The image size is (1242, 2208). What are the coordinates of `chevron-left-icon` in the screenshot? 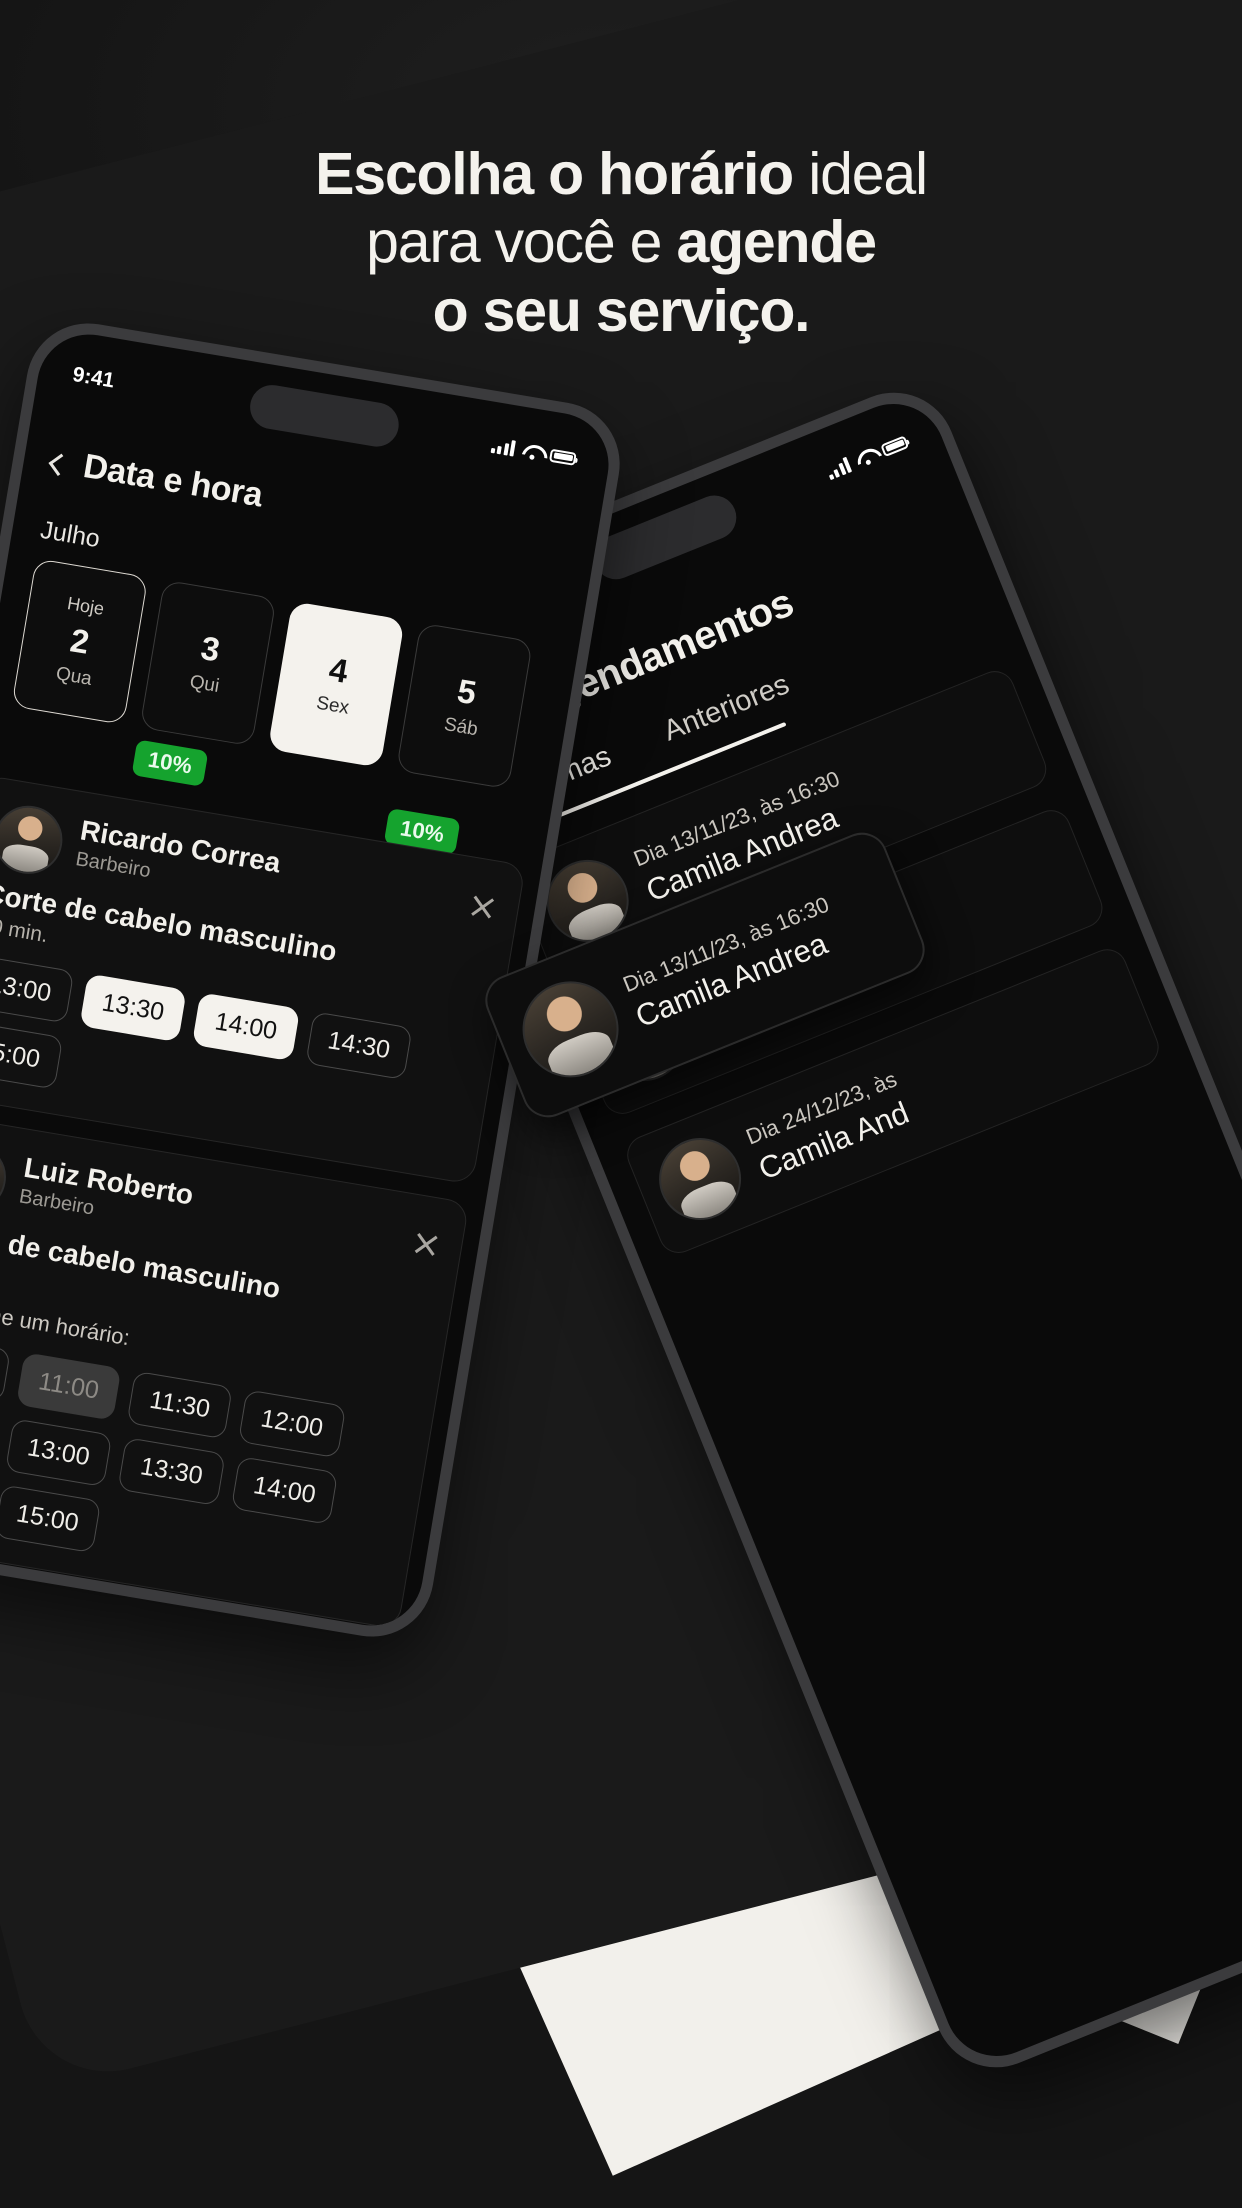 It's located at (59, 464).